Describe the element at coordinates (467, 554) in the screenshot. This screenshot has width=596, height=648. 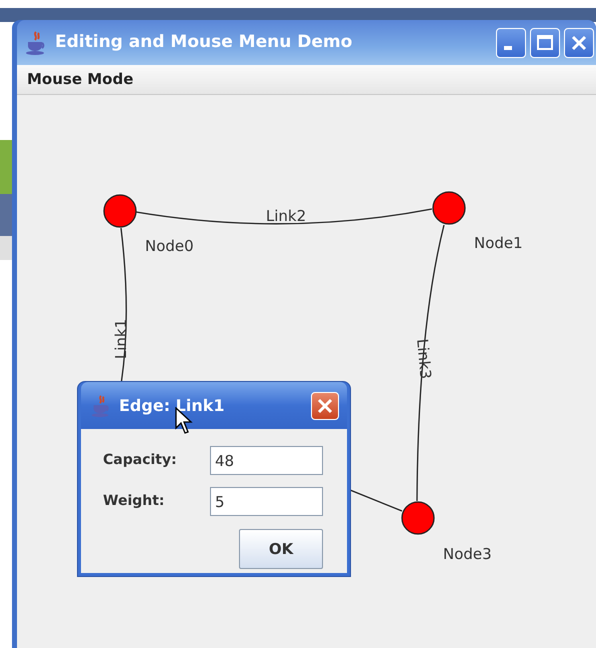
I see `node-label: Node3` at that location.